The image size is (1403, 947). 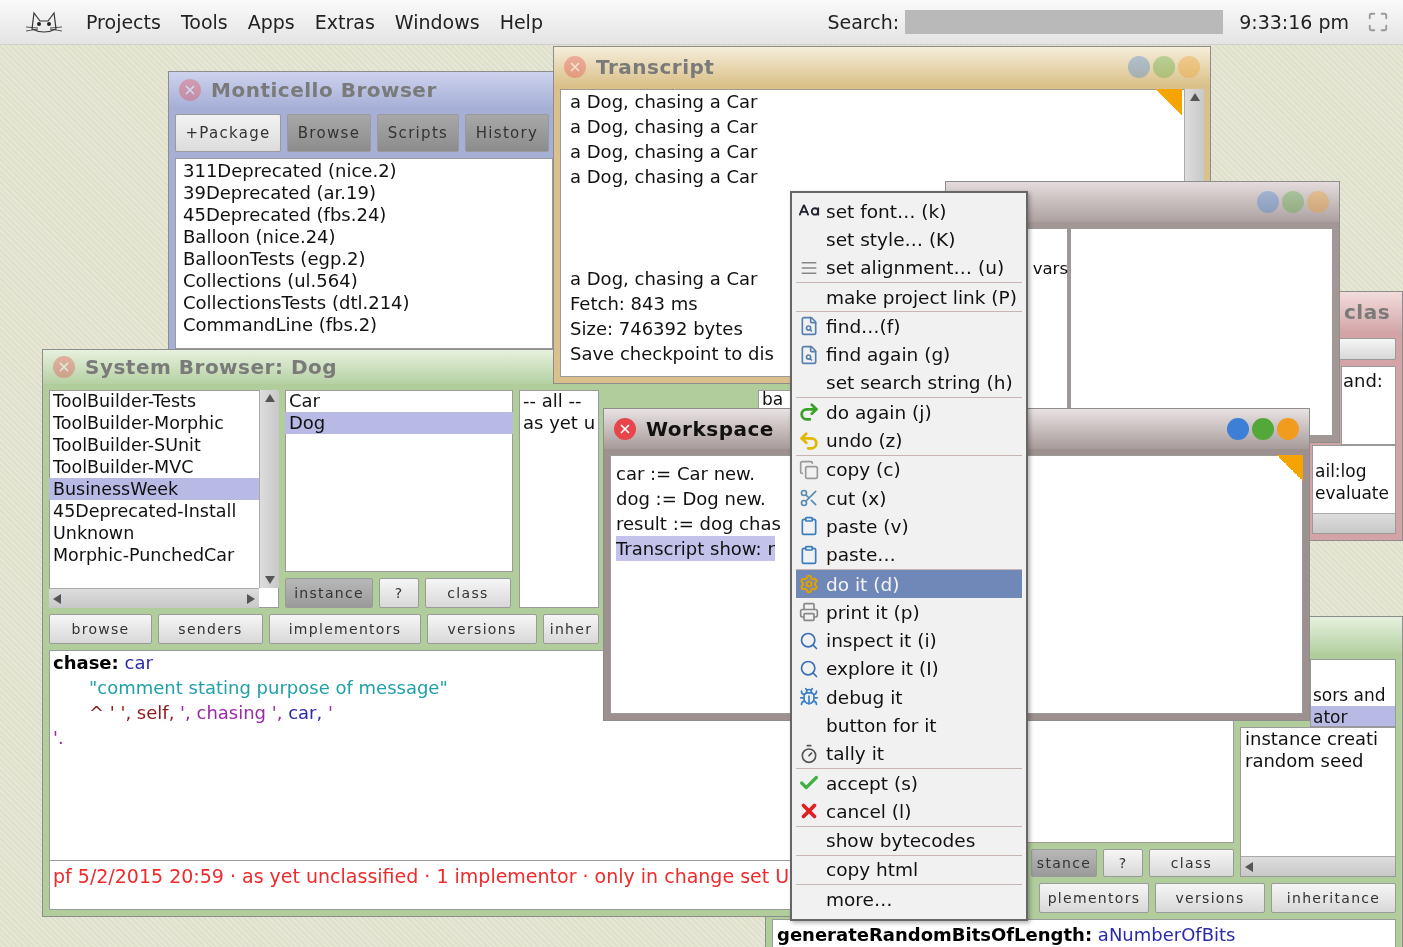 I want to click on search-label: Search:, so click(x=863, y=22).